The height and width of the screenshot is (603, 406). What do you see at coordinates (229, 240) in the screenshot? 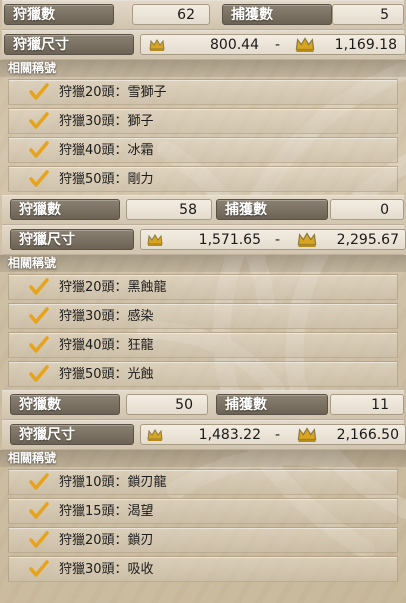
I see `hunt-size-min: 1,571.65` at bounding box center [229, 240].